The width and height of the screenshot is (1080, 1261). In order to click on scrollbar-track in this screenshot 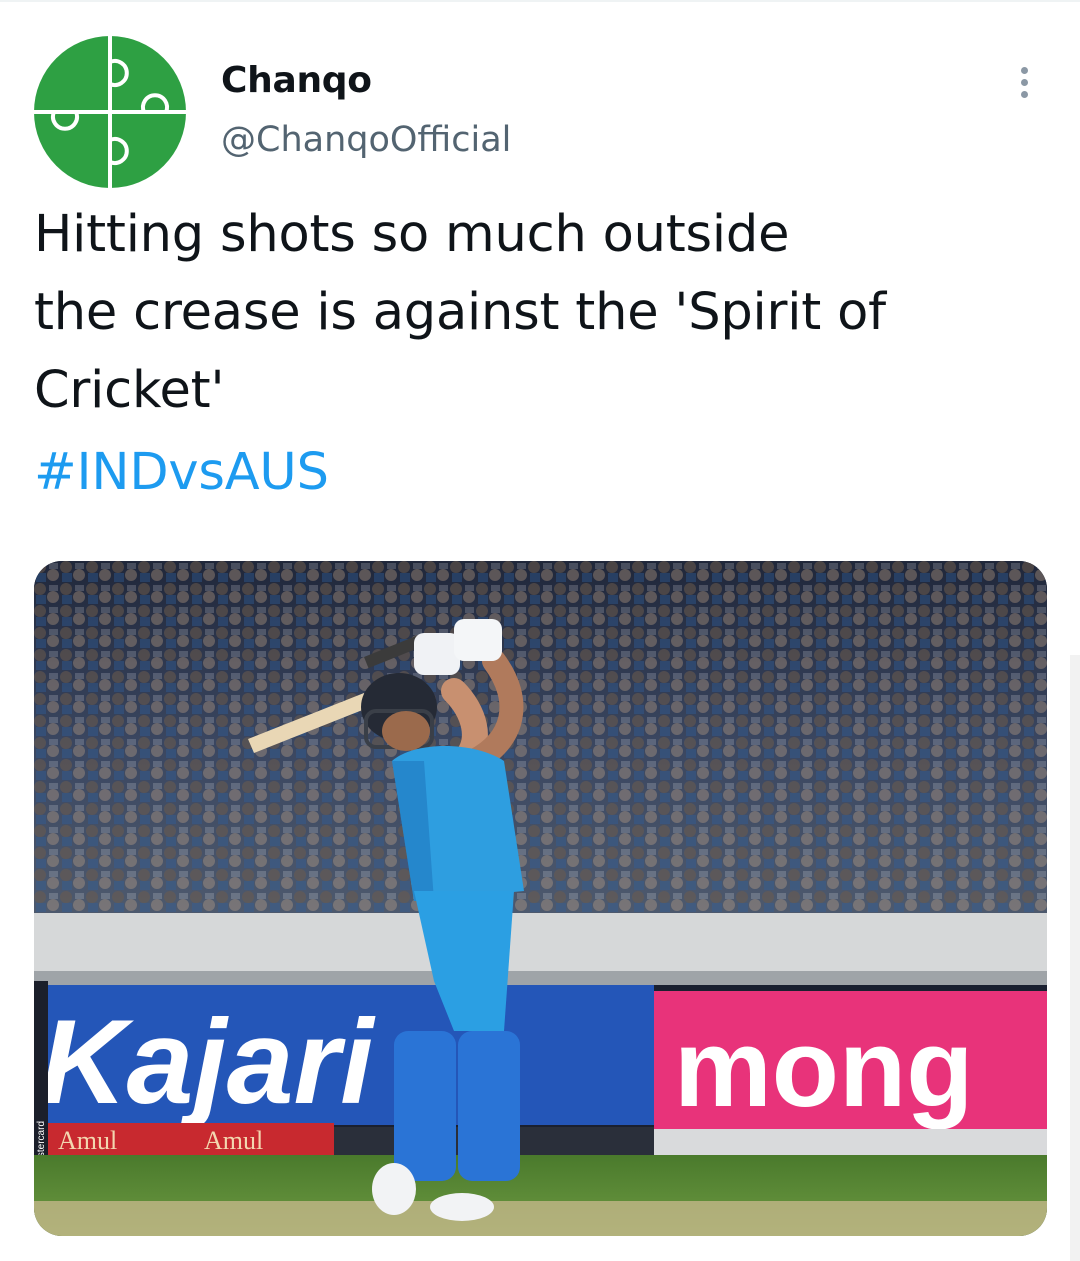, I will do `click(1075, 958)`.